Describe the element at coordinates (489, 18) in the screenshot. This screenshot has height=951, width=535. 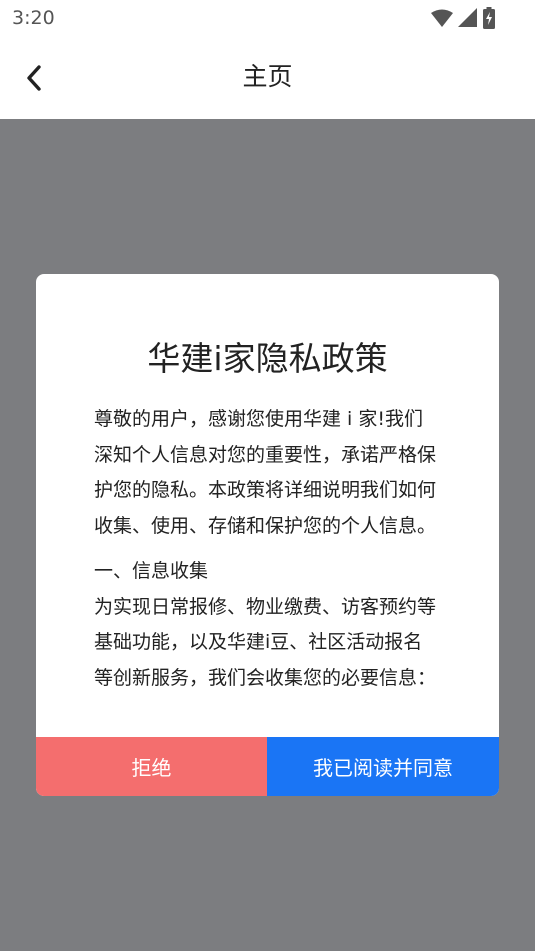
I see `battery-charging-icon` at that location.